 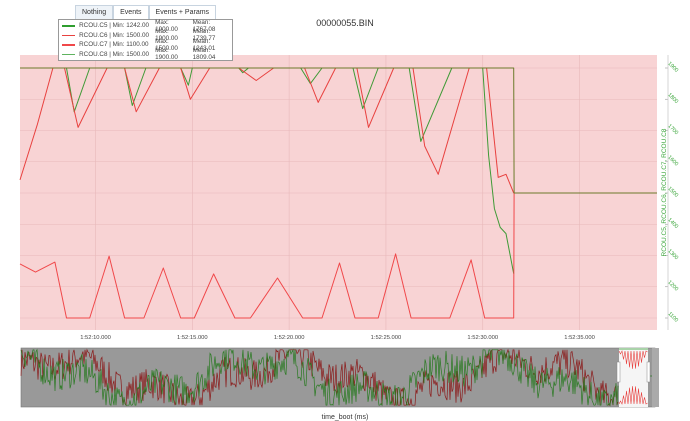 I want to click on legend-max: Max: 1900.00, so click(x=166, y=54).